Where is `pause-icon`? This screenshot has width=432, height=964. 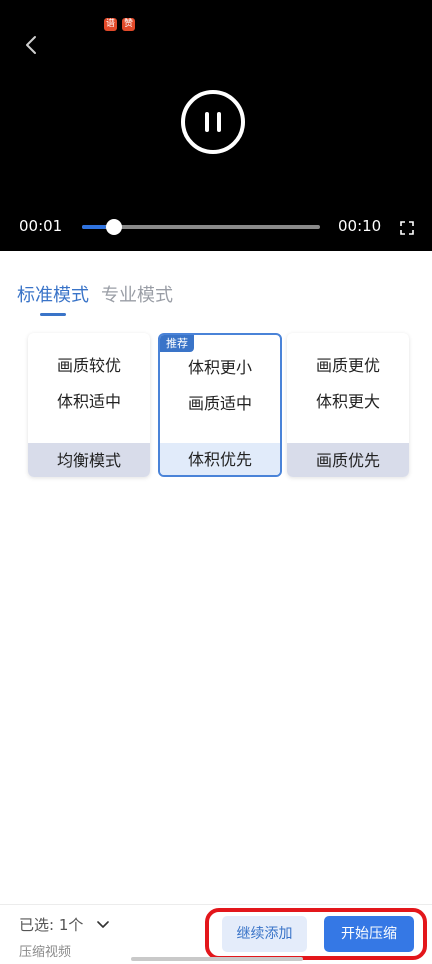 pause-icon is located at coordinates (213, 122).